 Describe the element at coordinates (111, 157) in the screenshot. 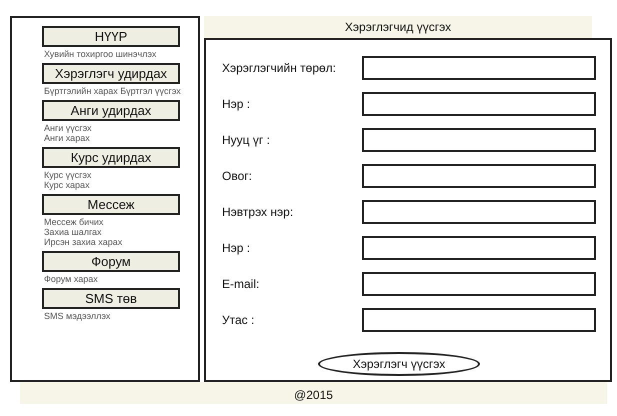

I see `nav-button: Курс удирдах` at that location.